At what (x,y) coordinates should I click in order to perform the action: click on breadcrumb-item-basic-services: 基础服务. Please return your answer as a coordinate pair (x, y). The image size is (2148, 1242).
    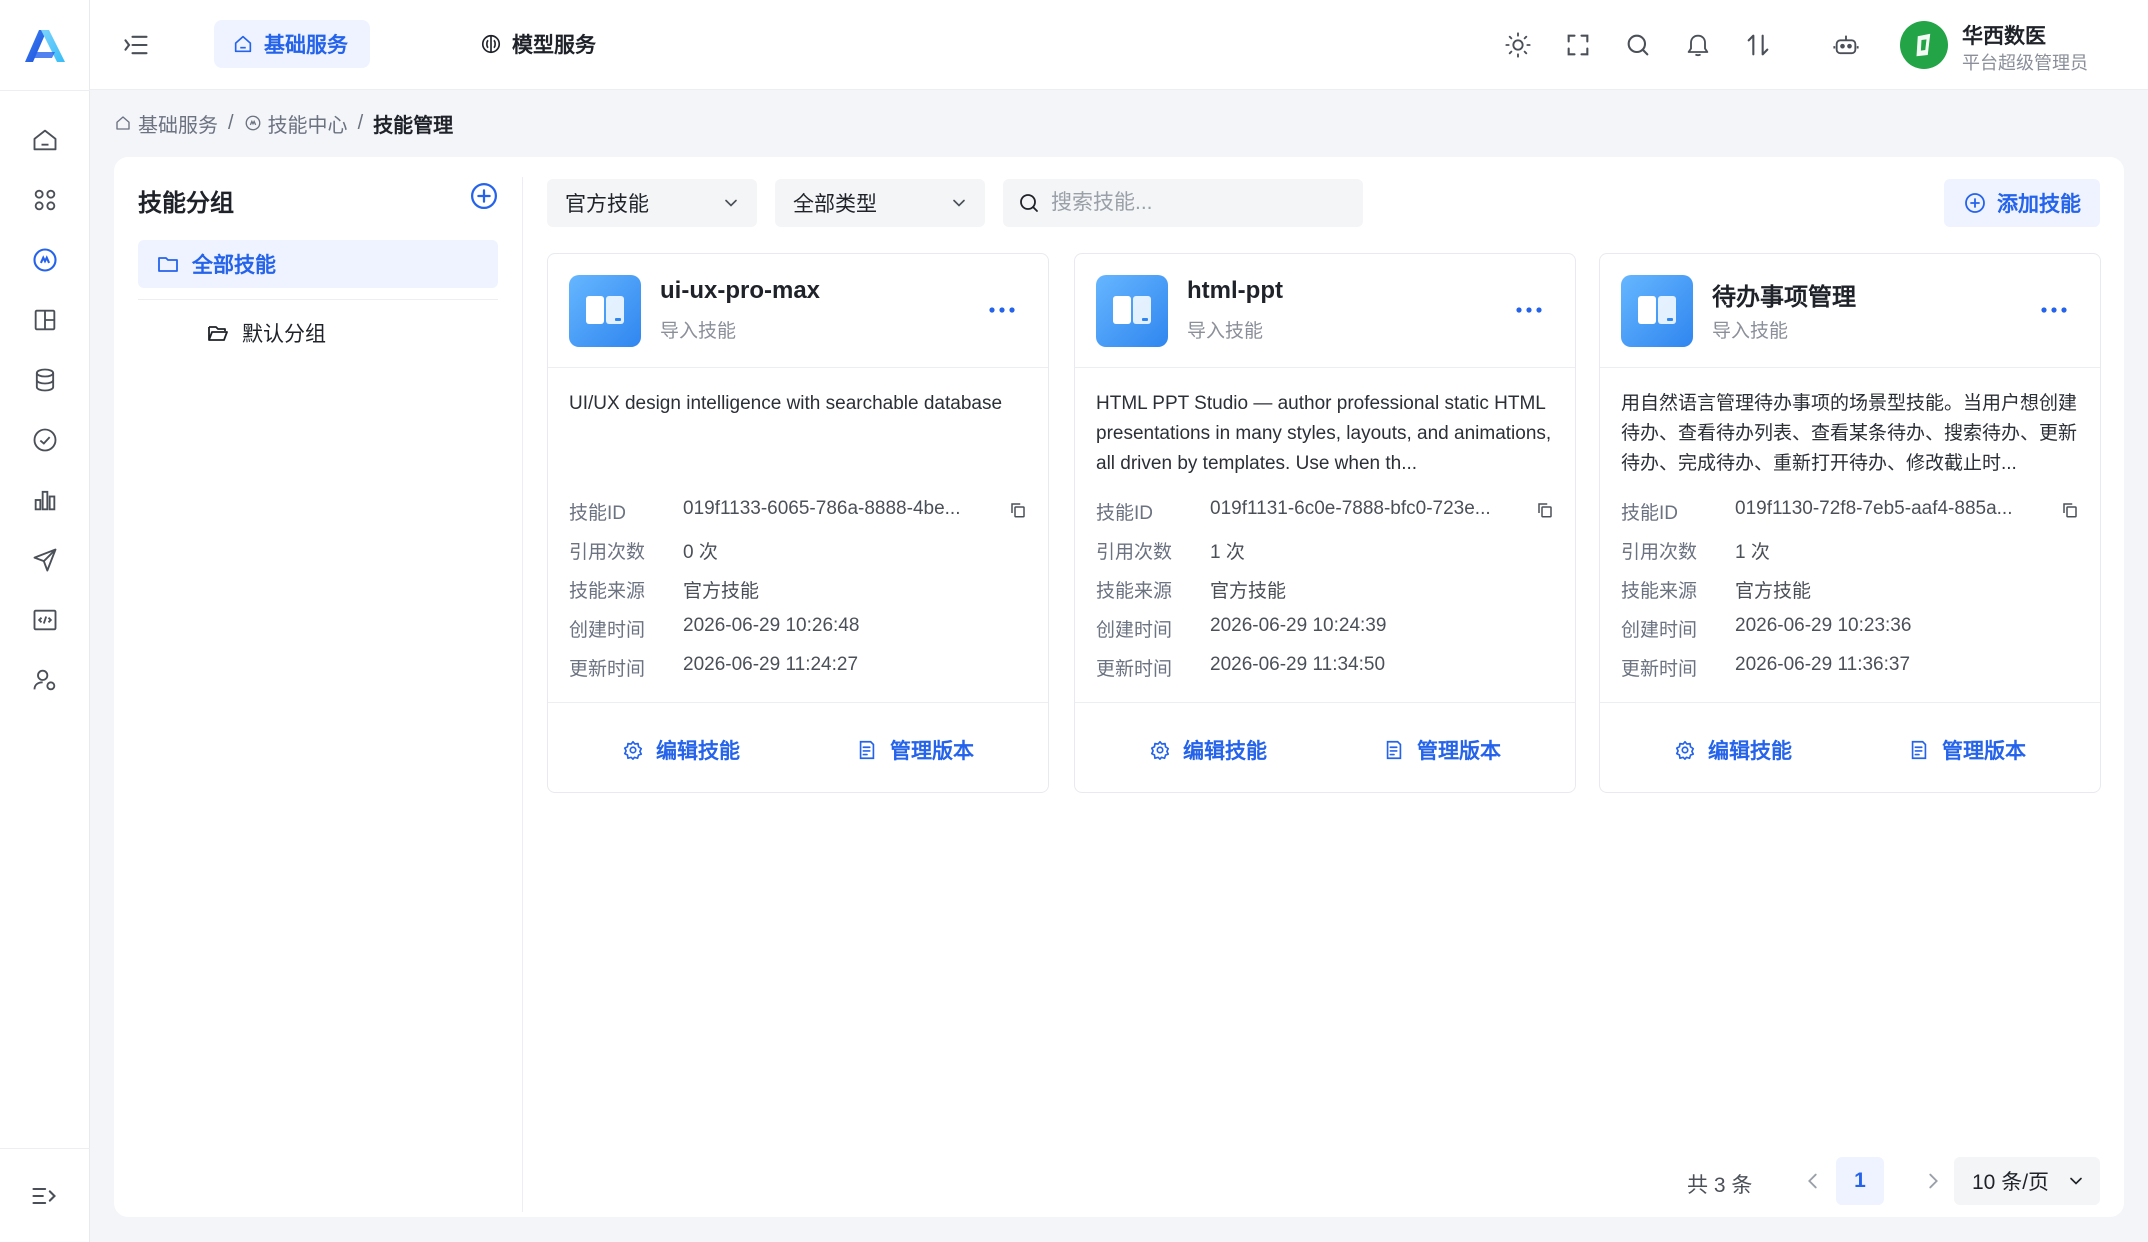
    Looking at the image, I should click on (166, 123).